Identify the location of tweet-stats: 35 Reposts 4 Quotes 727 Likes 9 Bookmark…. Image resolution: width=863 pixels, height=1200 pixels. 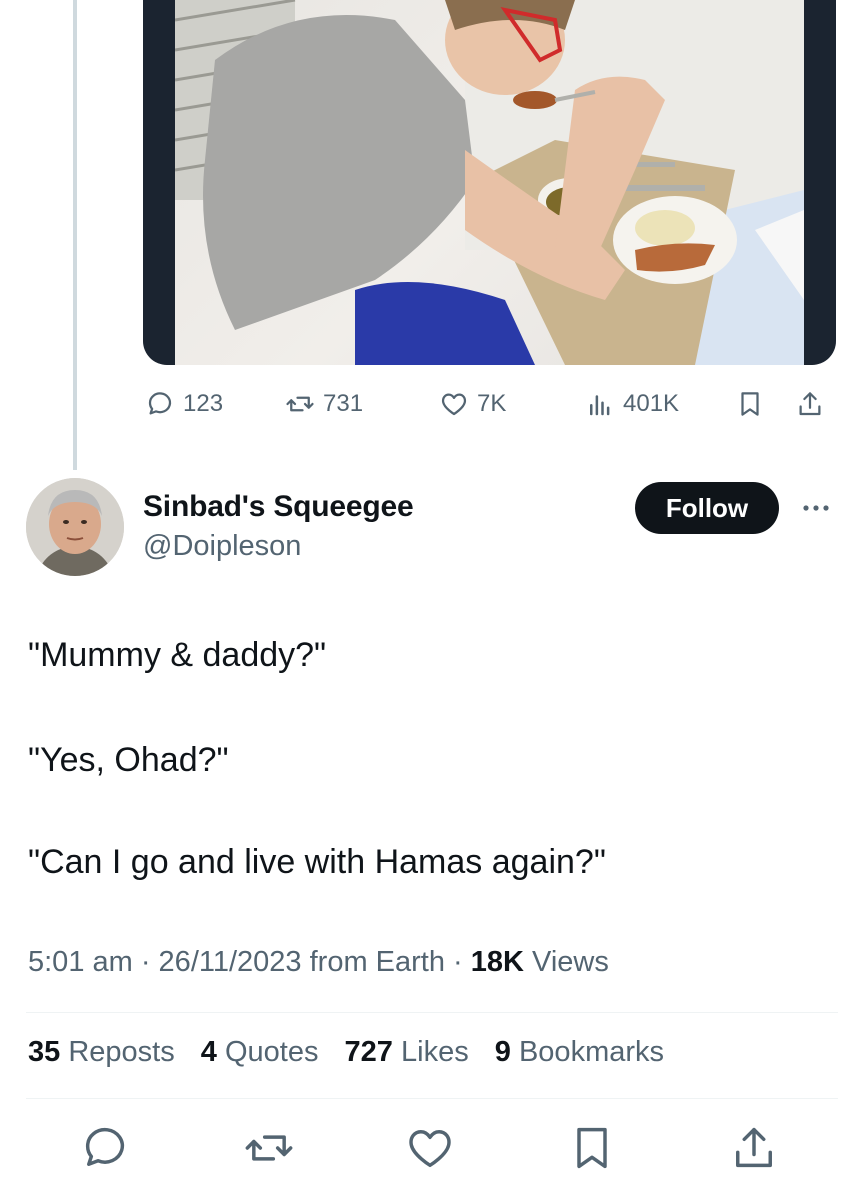
(355, 1052).